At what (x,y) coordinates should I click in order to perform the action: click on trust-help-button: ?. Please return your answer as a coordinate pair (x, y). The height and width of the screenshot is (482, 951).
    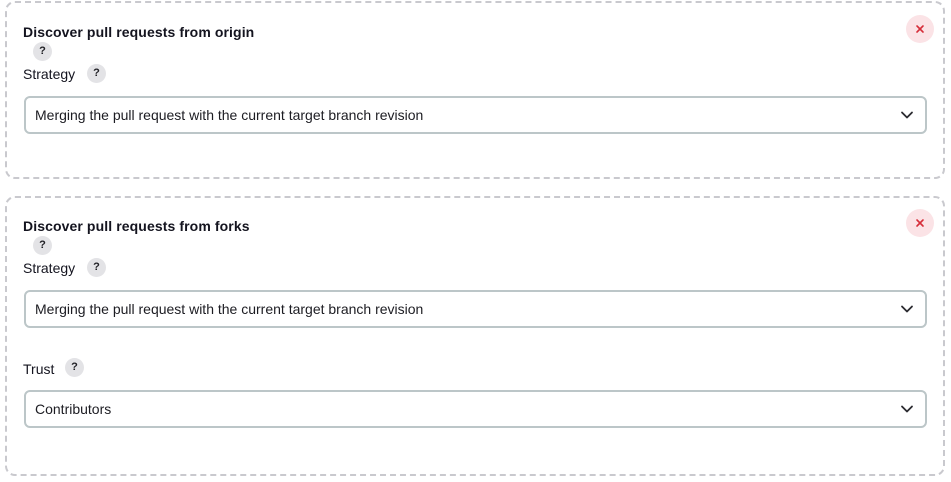
    Looking at the image, I should click on (74, 367).